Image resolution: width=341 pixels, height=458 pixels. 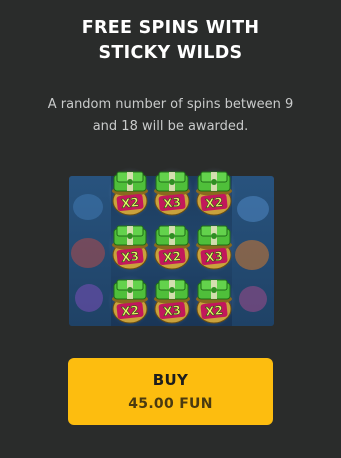 What do you see at coordinates (170, 53) in the screenshot?
I see `feature-title-line-2: STICKY WILDS` at bounding box center [170, 53].